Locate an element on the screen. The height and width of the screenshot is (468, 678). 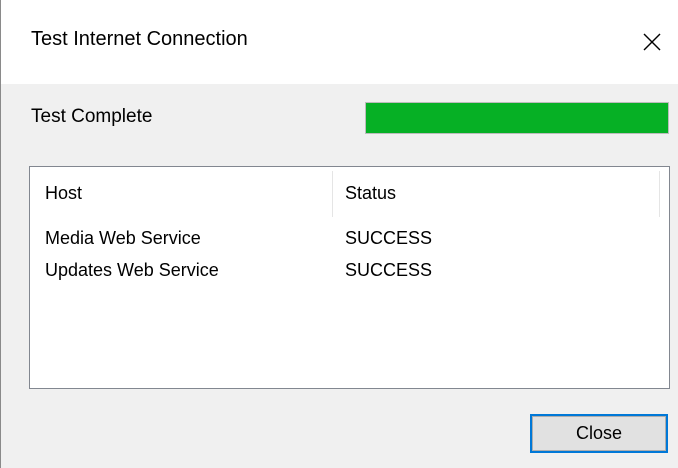
list-header: Host Status is located at coordinates (349, 193).